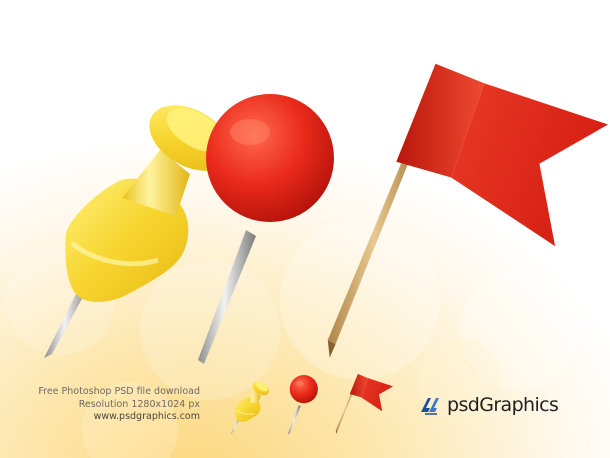 The height and width of the screenshot is (458, 610). Describe the element at coordinates (114, 417) in the screenshot. I see `caption-url: www.psdgraphics.com` at that location.